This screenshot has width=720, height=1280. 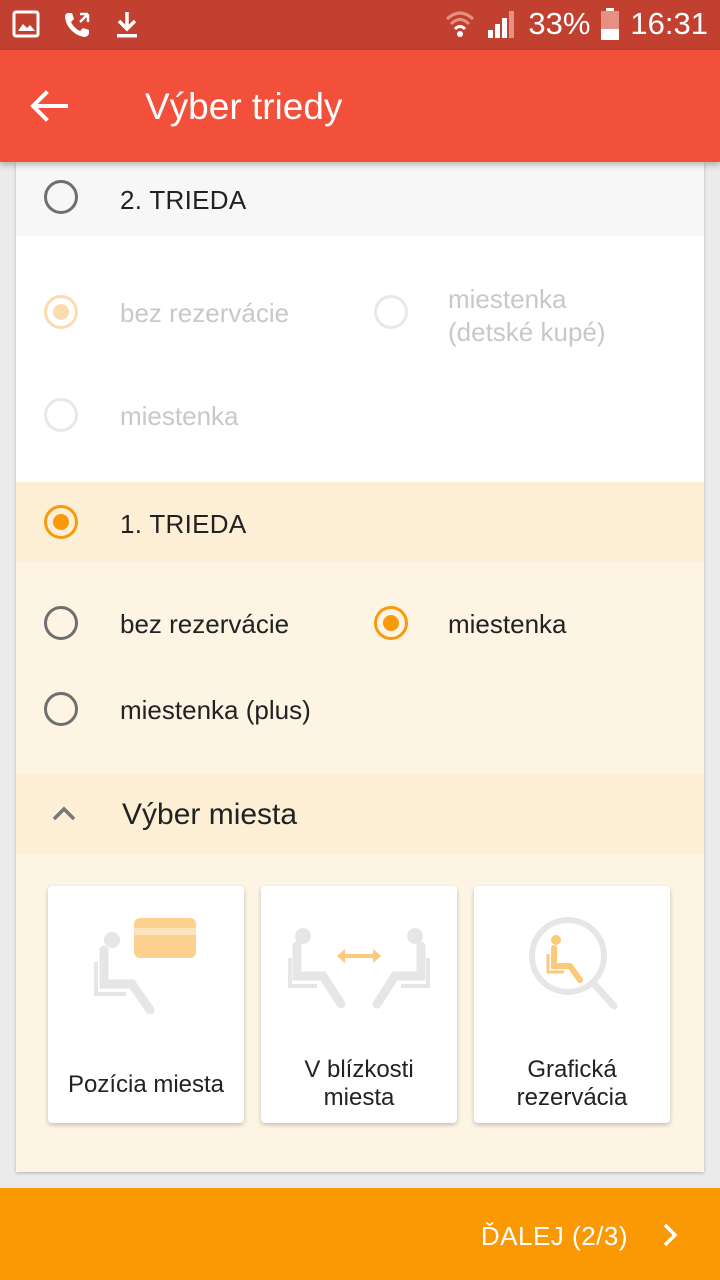 I want to click on seat-position-tile: Pozícia miesta, so click(x=146, y=1004).